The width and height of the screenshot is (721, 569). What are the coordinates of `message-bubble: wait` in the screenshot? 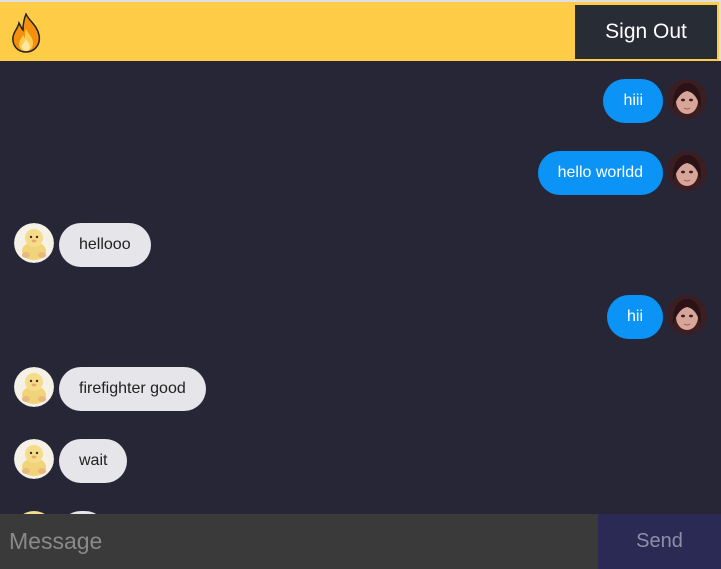 It's located at (93, 461).